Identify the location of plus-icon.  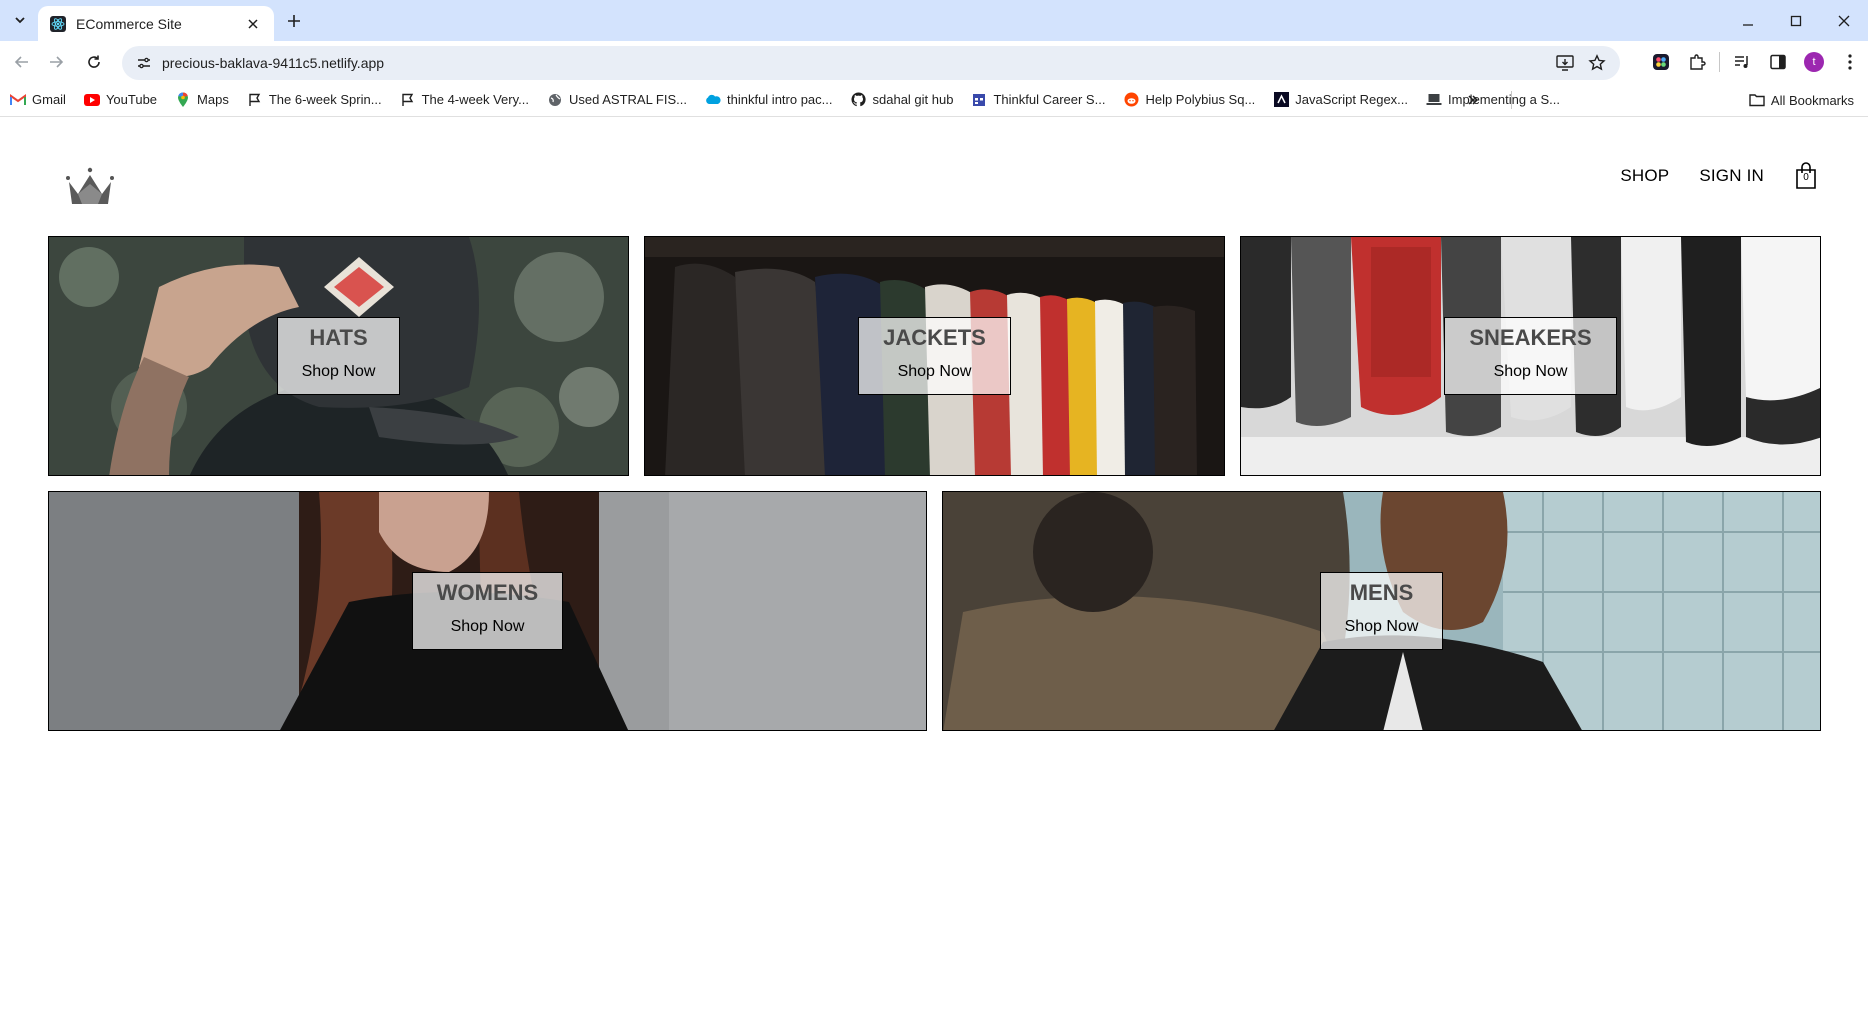
(294, 21).